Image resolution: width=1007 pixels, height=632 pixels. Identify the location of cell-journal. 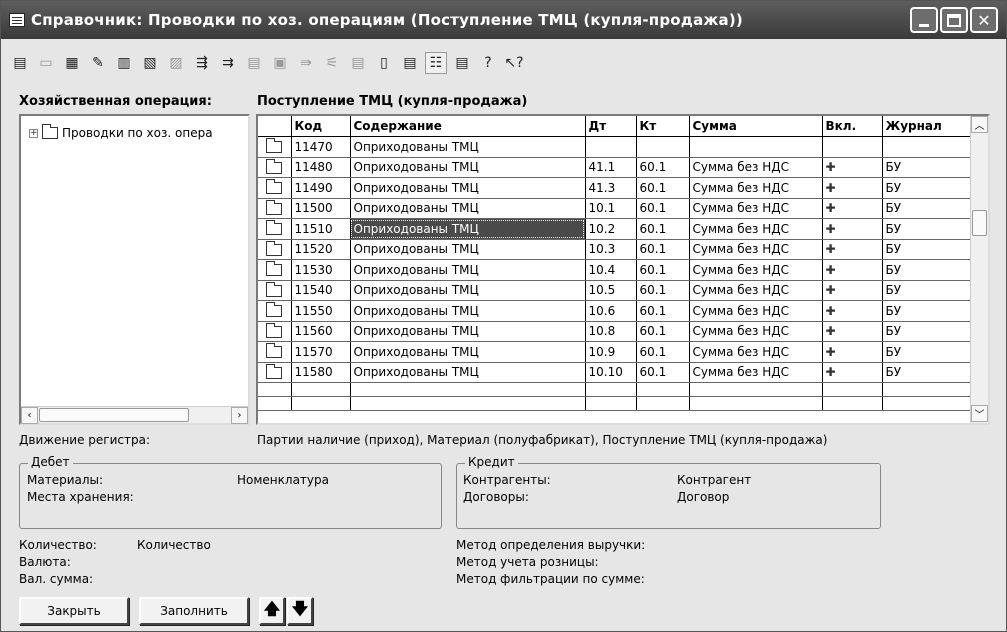
(927, 147).